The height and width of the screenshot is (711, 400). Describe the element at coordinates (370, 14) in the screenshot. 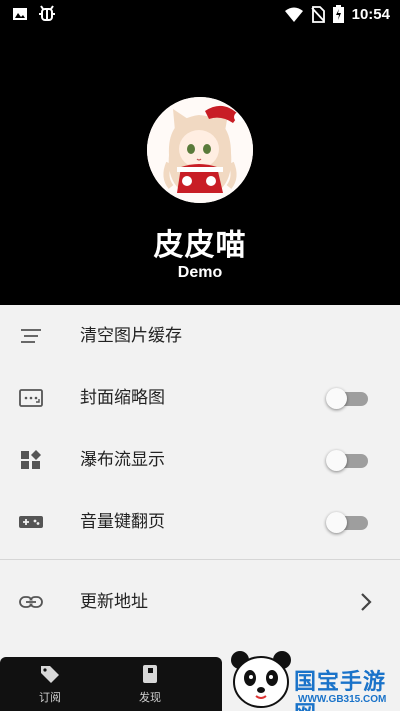

I see `status-time: 10:54` at that location.